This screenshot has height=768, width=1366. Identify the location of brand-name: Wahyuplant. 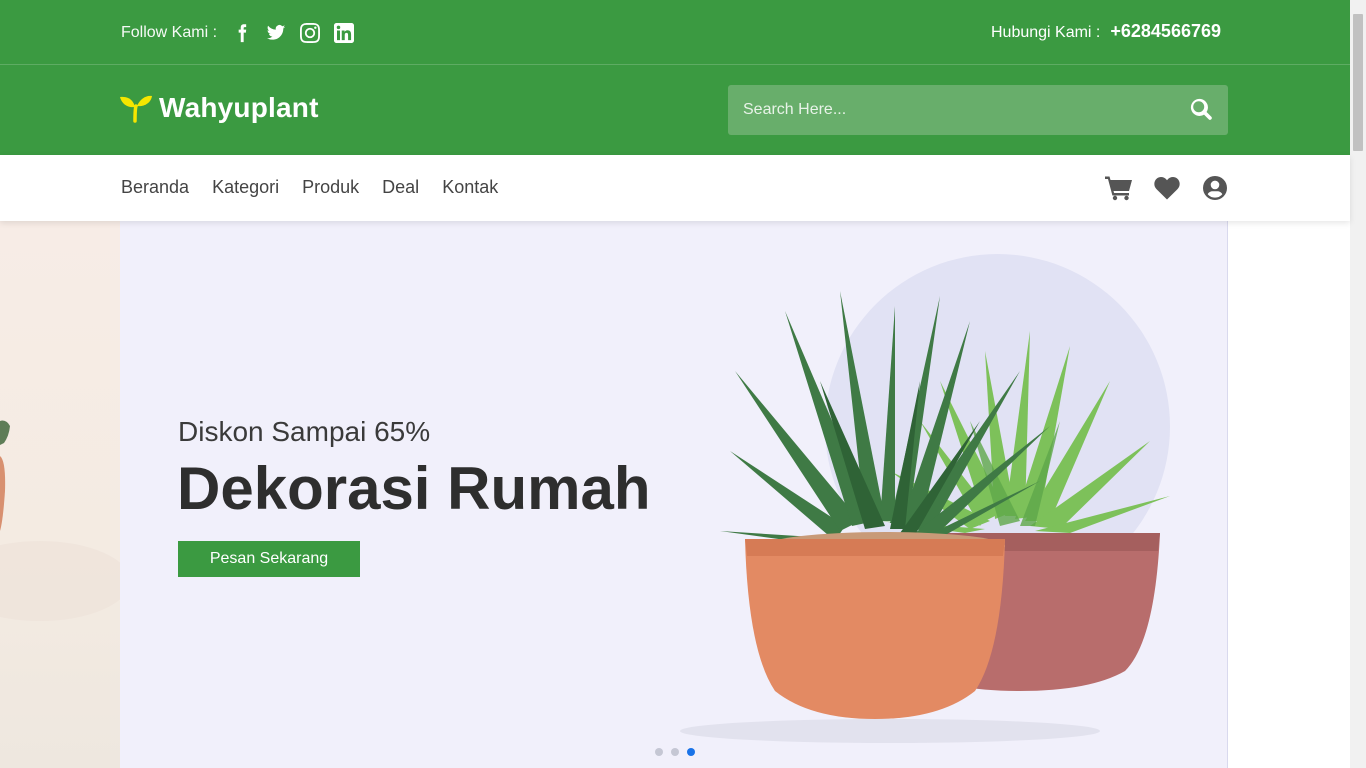
(239, 107).